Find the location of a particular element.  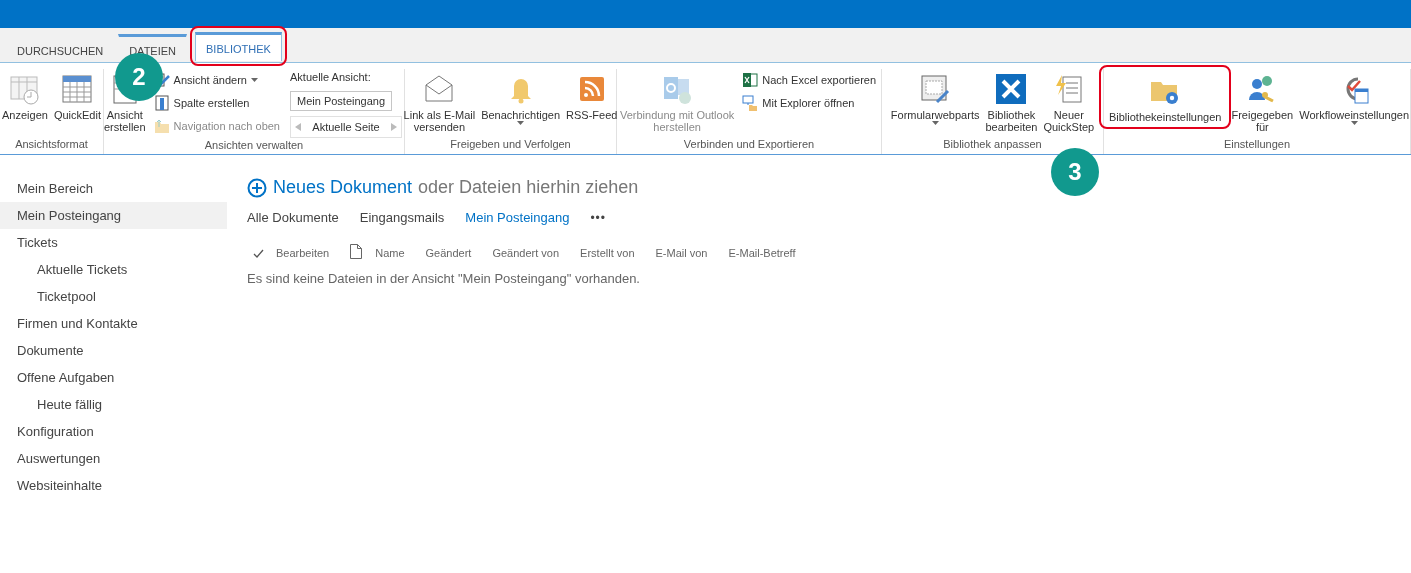

view-label: Aktuelle Ansicht: is located at coordinates (331, 77).